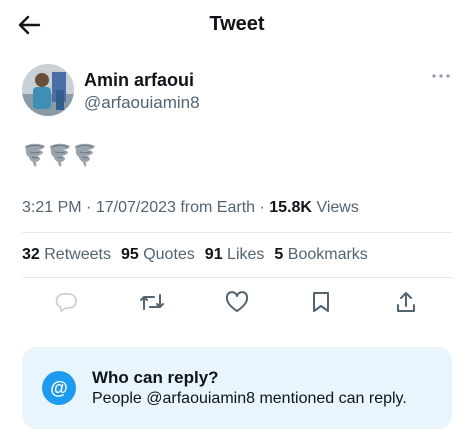 This screenshot has width=474, height=436. What do you see at coordinates (237, 91) in the screenshot?
I see `tweet-author: Amin arfaoui @arfaouiamin8` at bounding box center [237, 91].